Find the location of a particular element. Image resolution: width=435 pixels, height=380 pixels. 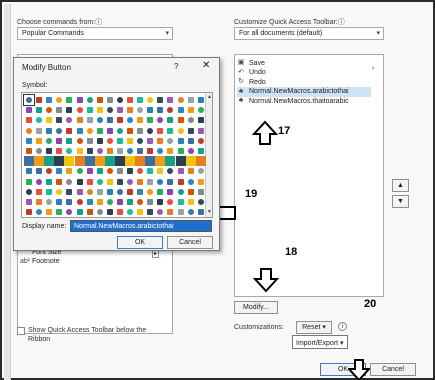

qat-list-item: ↶ Undo is located at coordinates (304, 73).